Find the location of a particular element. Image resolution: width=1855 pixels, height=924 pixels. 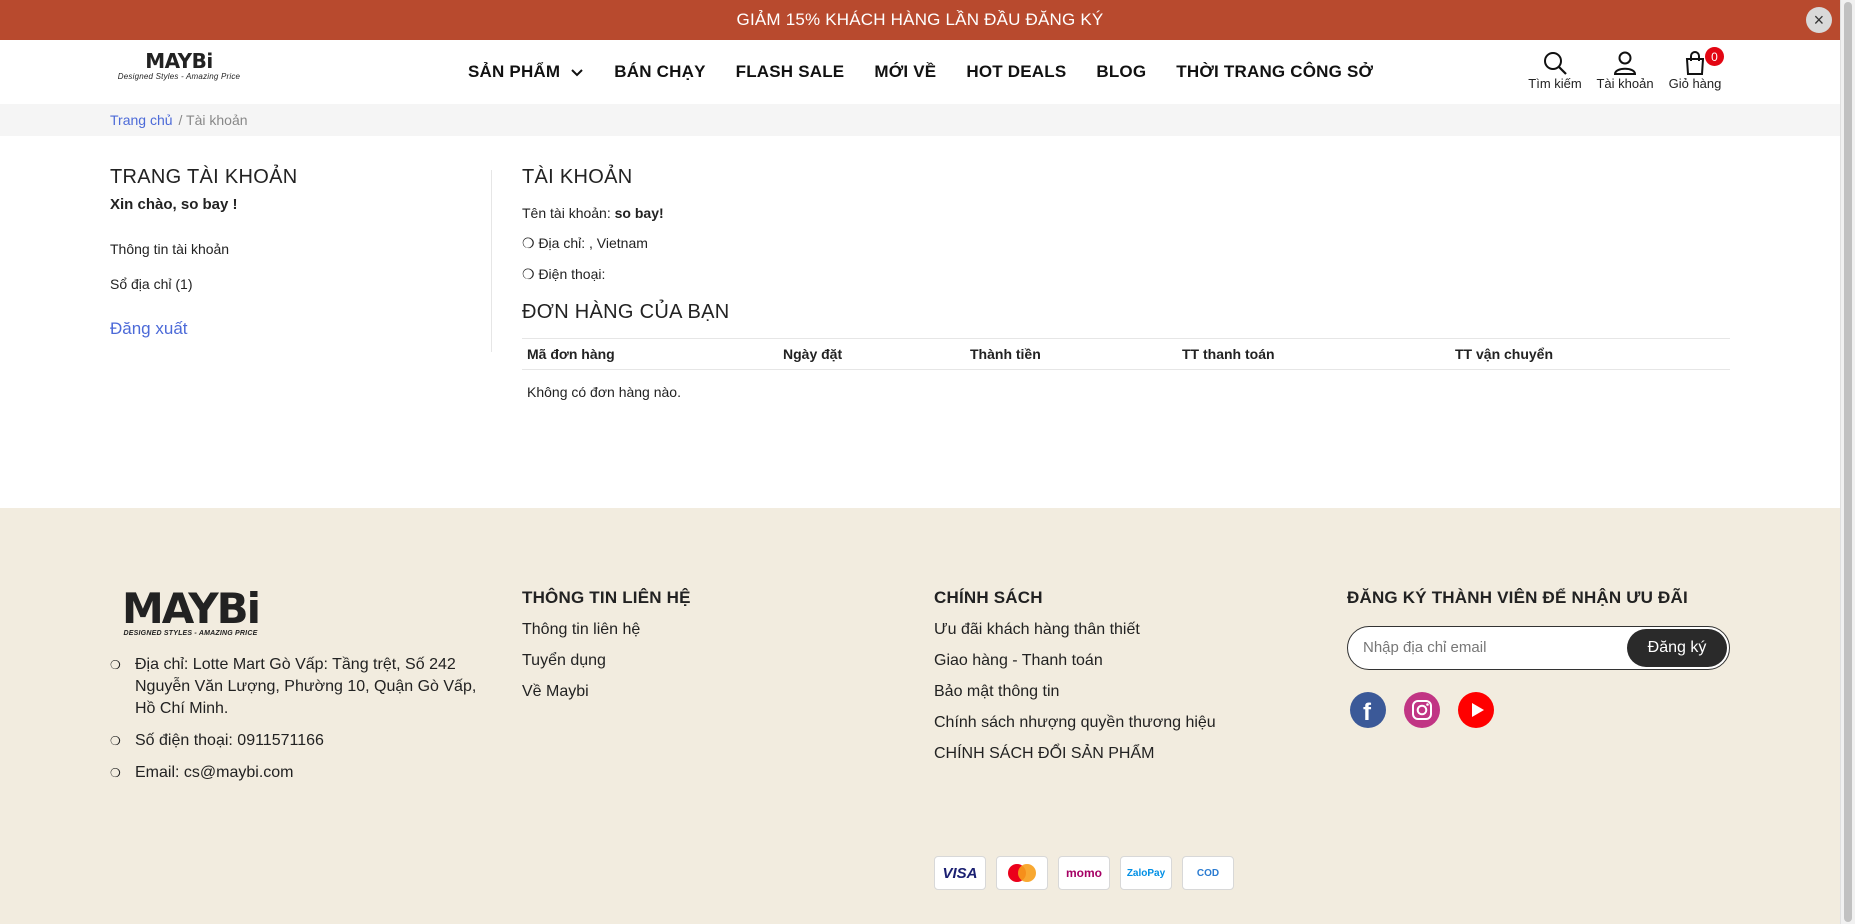

promo-text: GIẢM 15% KHÁCH HÀNG LẦN ĐẦU ĐĂNG KÝ is located at coordinates (920, 19).